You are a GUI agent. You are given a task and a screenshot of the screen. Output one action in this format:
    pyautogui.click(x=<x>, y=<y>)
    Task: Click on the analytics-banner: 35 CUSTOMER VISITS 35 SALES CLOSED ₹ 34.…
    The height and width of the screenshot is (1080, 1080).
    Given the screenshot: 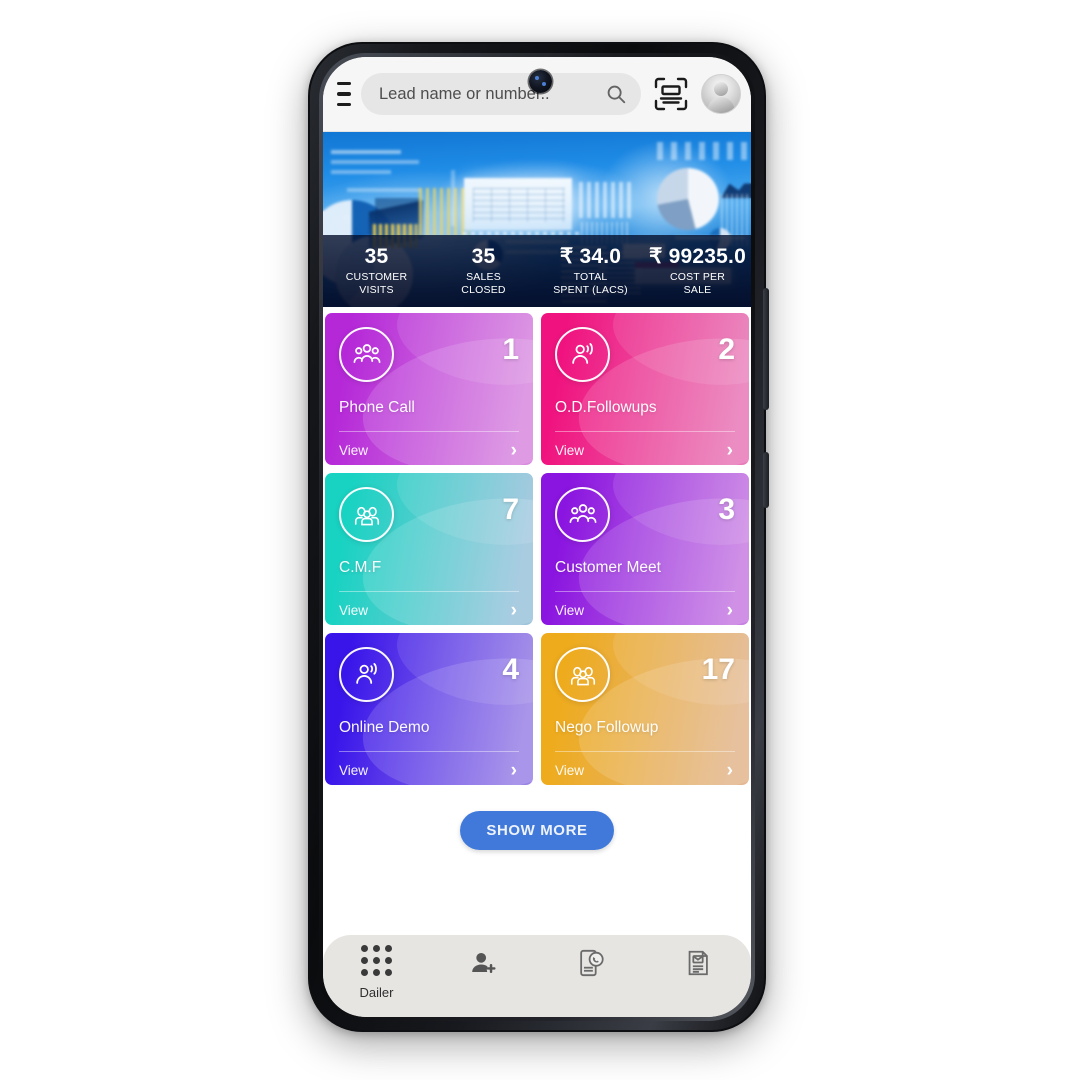 What is the action you would take?
    pyautogui.click(x=537, y=219)
    